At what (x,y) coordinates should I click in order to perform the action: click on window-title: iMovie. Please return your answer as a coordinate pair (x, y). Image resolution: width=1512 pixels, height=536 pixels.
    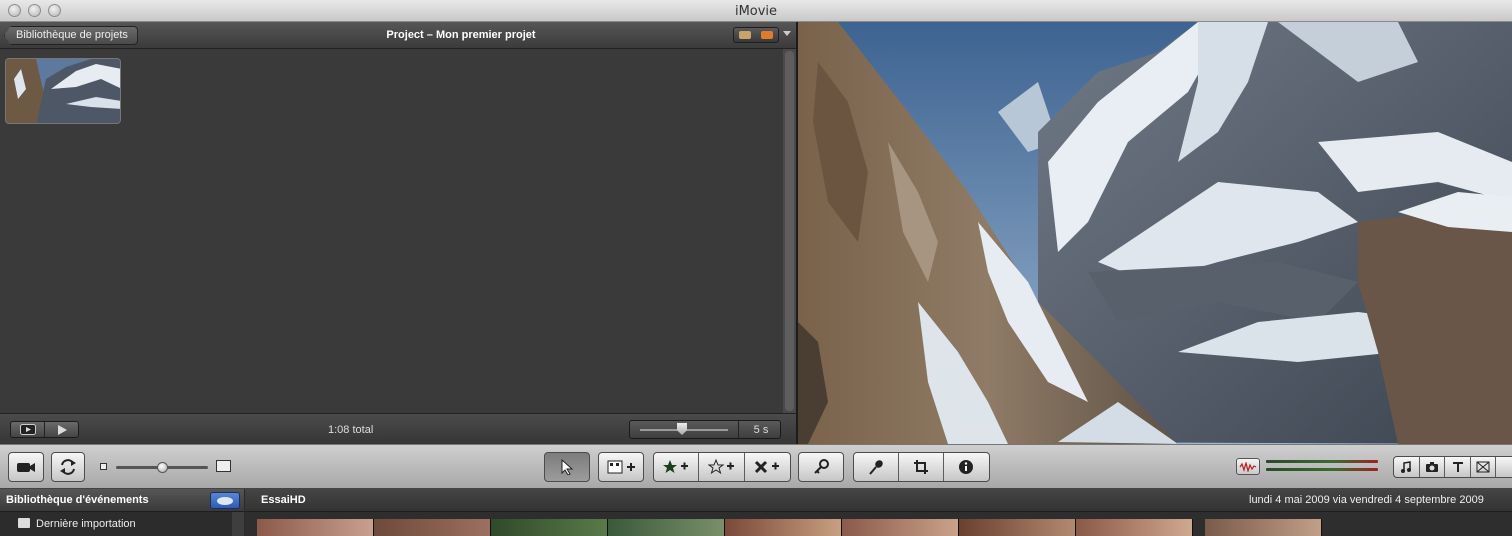
    Looking at the image, I should click on (756, 11).